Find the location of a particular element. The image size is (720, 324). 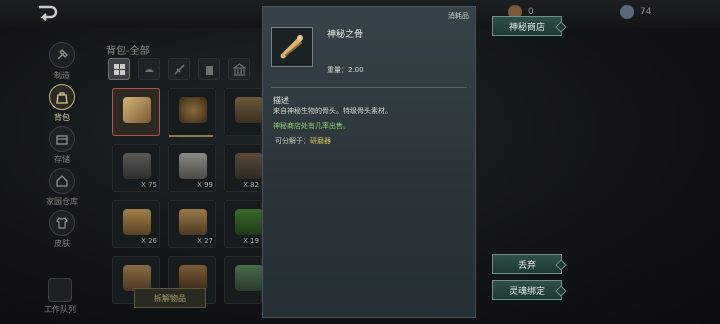

work-queue-button: 工作队列 is located at coordinates (60, 296).